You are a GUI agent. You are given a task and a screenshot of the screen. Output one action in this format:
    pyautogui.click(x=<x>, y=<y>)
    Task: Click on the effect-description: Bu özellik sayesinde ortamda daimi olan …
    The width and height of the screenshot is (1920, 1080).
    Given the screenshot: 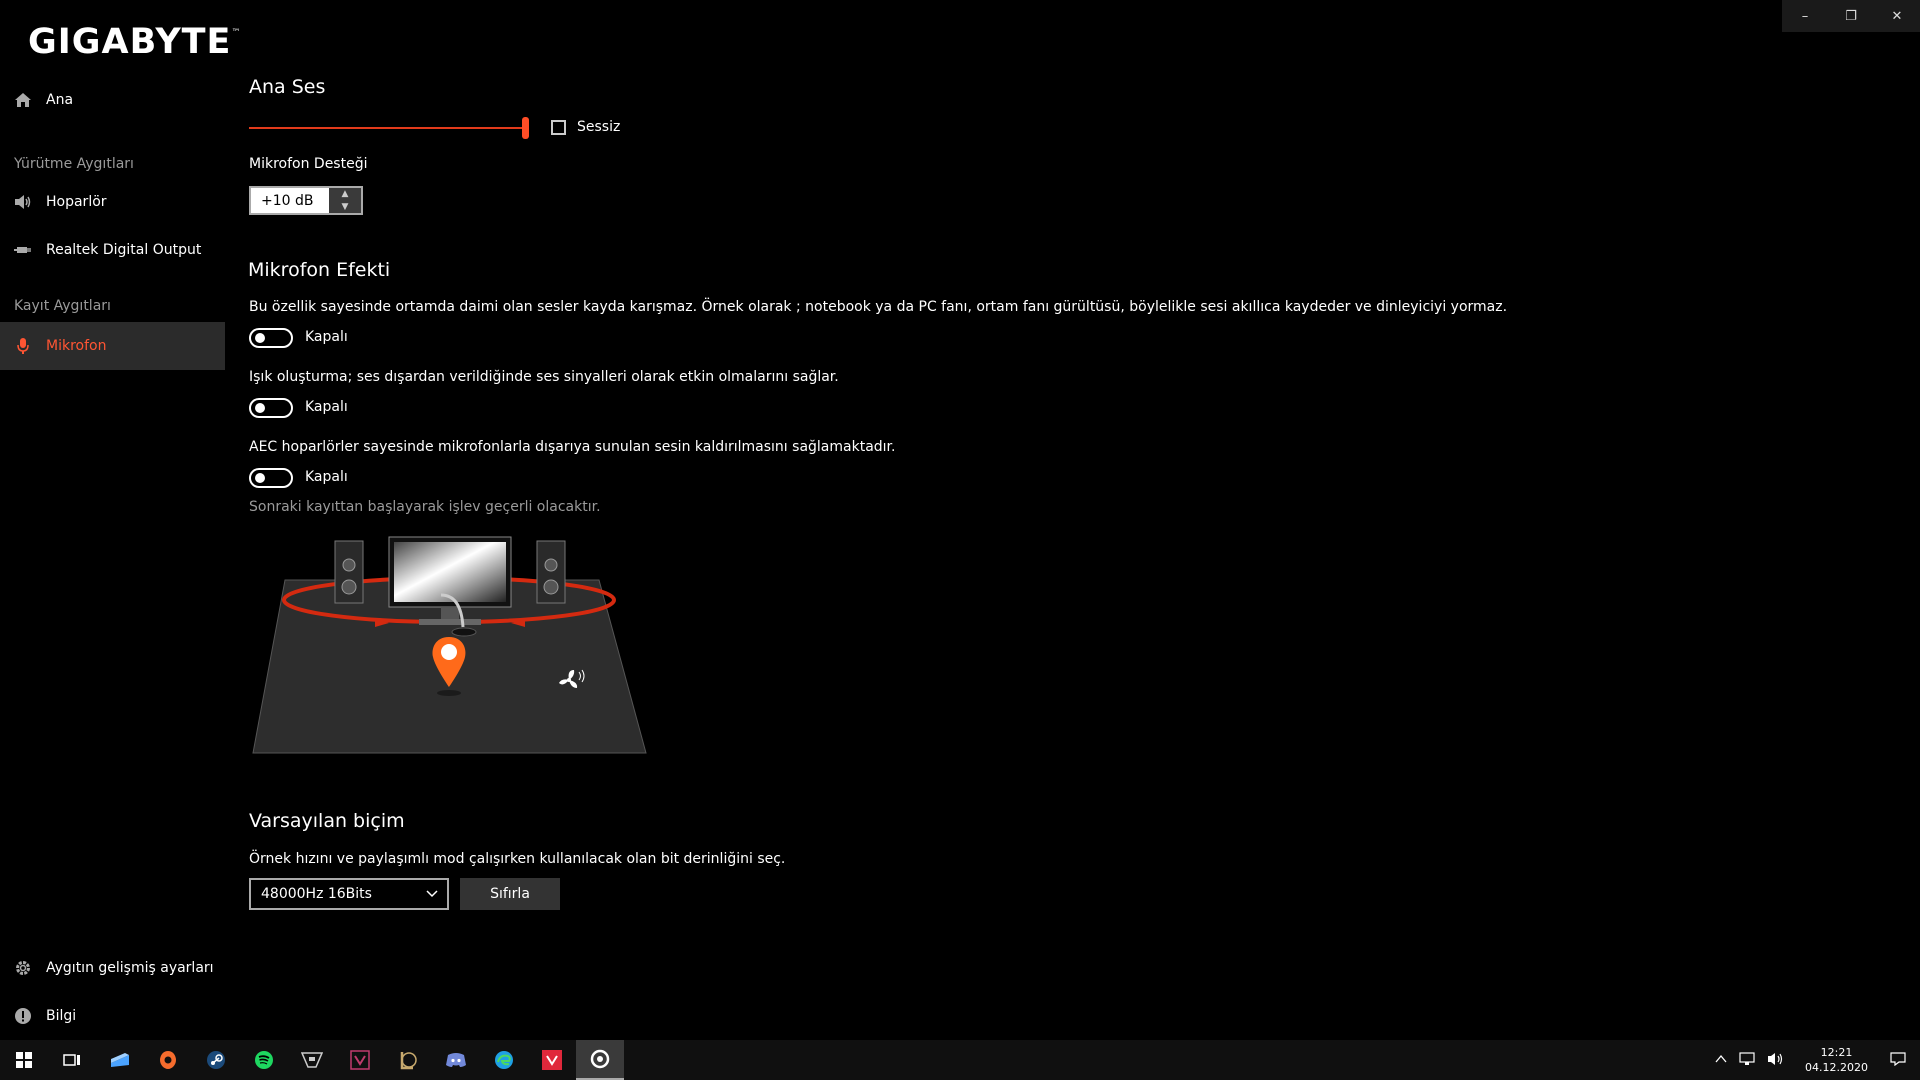 What is the action you would take?
    pyautogui.click(x=878, y=307)
    